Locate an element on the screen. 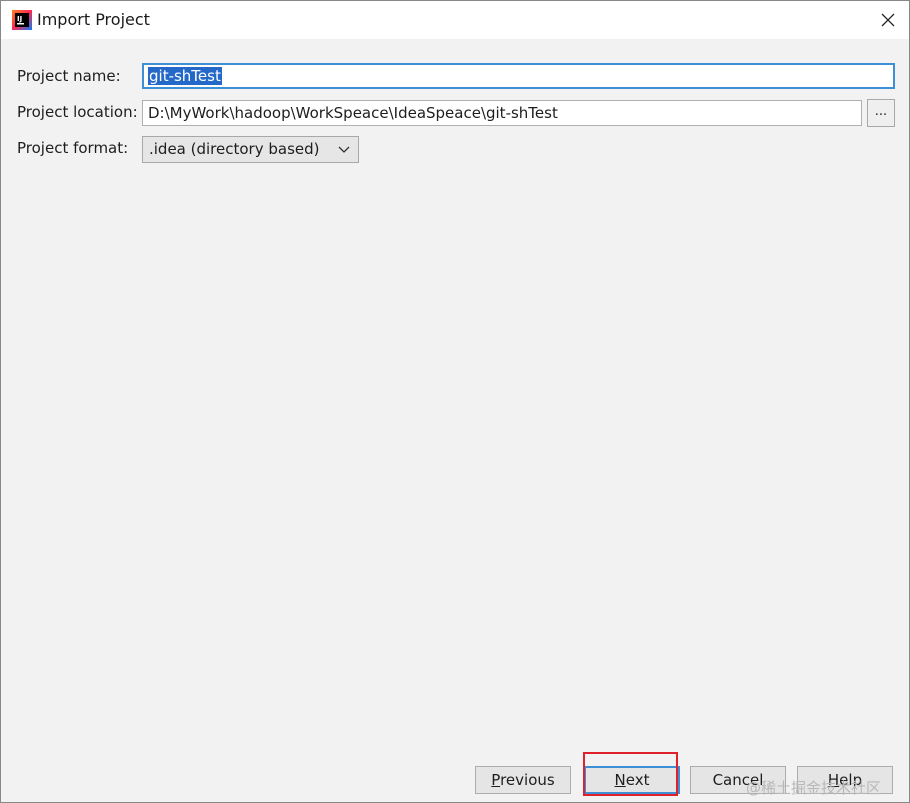 The image size is (910, 803). project-format-value: .idea (directory based) is located at coordinates (234, 149).